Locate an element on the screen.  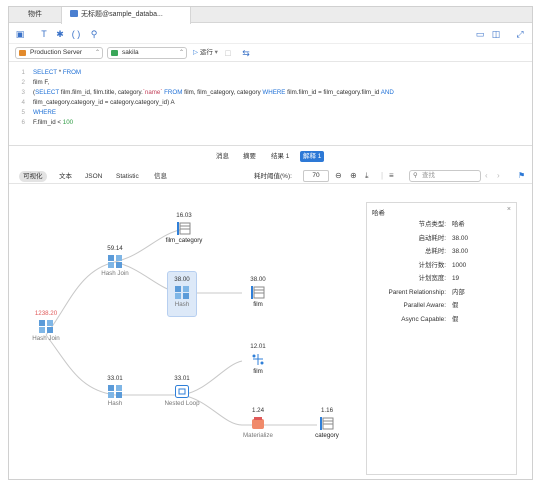
view-visual: 可视化 is located at coordinates (33, 176).